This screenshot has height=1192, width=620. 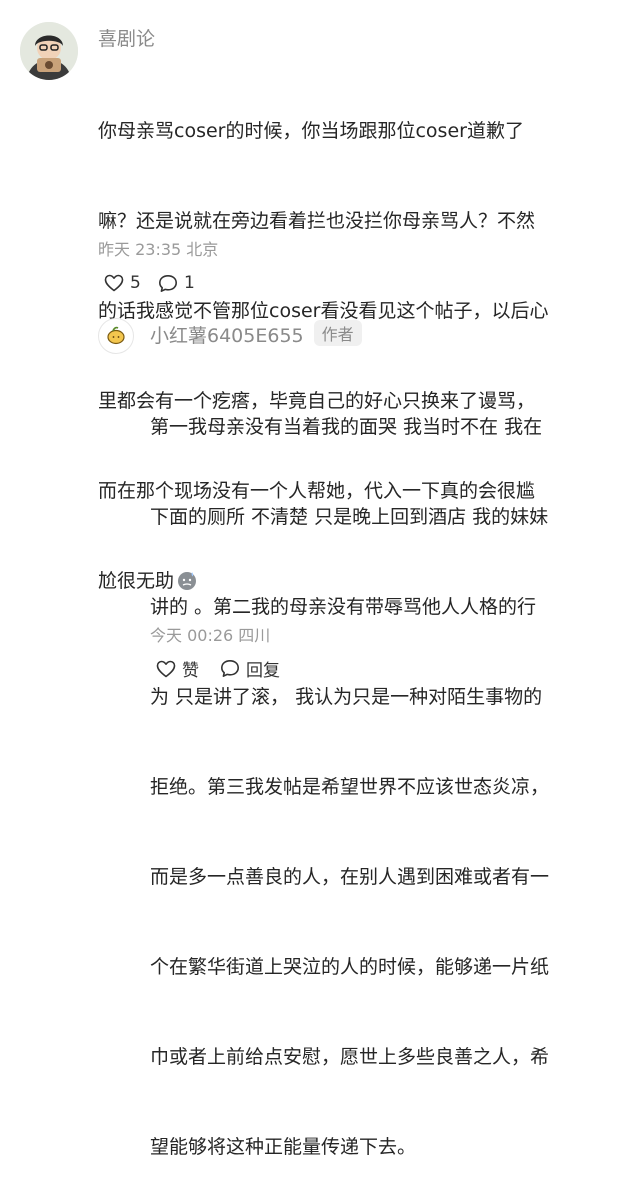 What do you see at coordinates (190, 671) in the screenshot?
I see `like-label: 赞` at bounding box center [190, 671].